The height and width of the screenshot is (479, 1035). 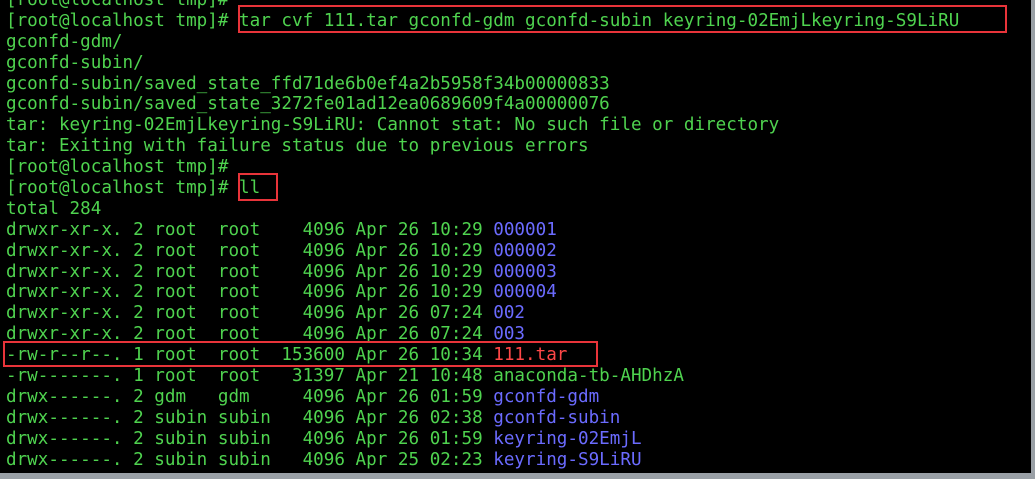 I want to click on tar-output-line: gconfd-subin/, so click(x=75, y=62).